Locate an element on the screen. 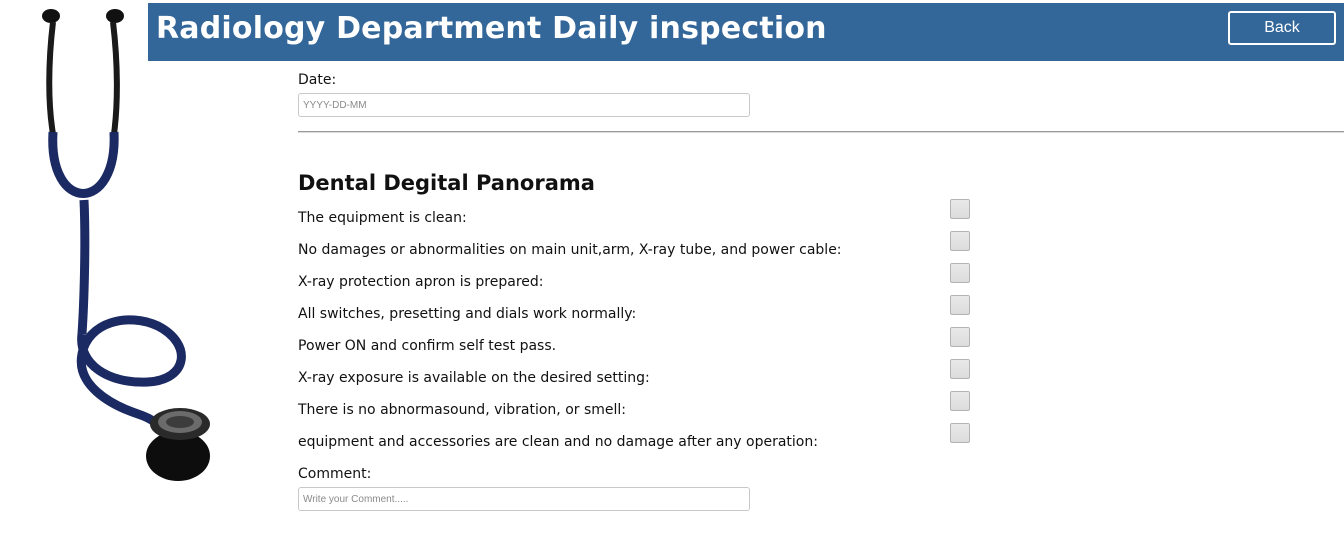  comment-label: Comment: is located at coordinates (335, 474).